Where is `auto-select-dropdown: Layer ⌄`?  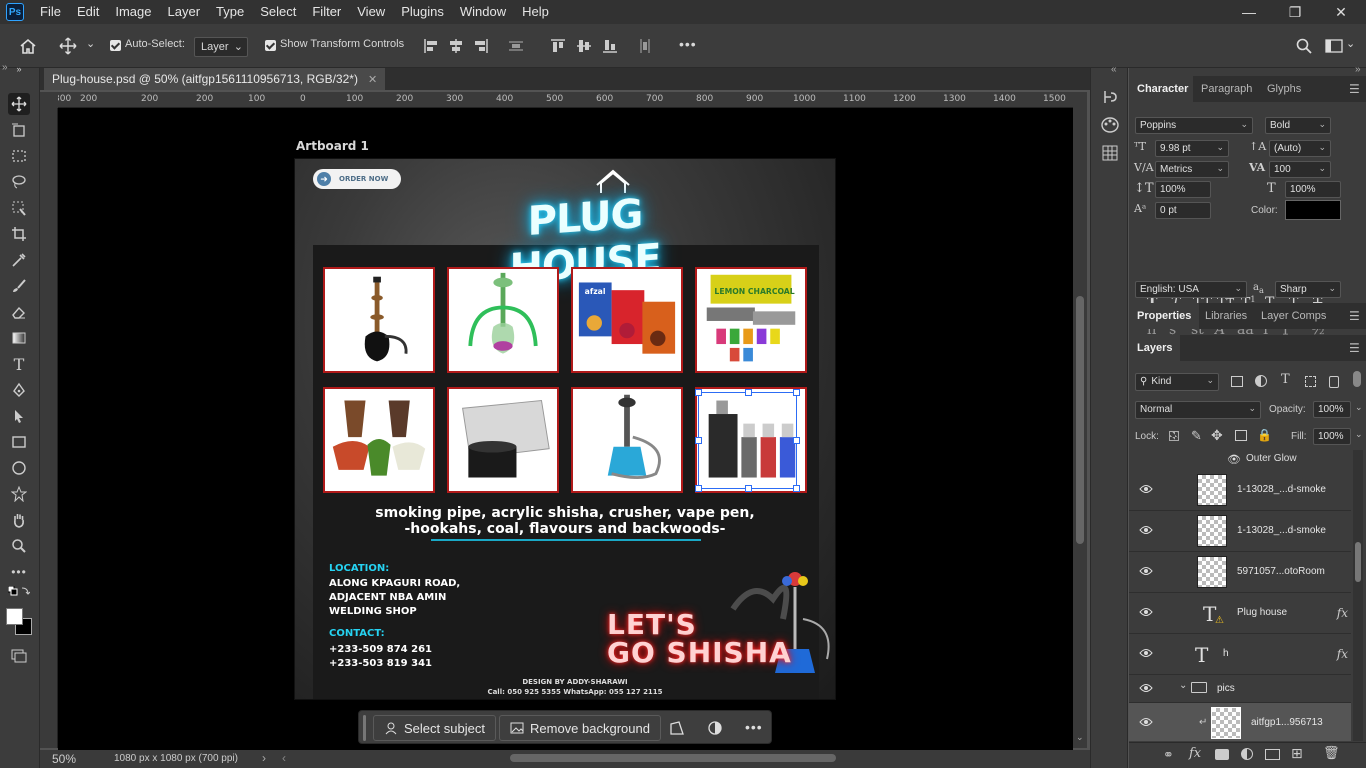
auto-select-dropdown: Layer ⌄ is located at coordinates (221, 47).